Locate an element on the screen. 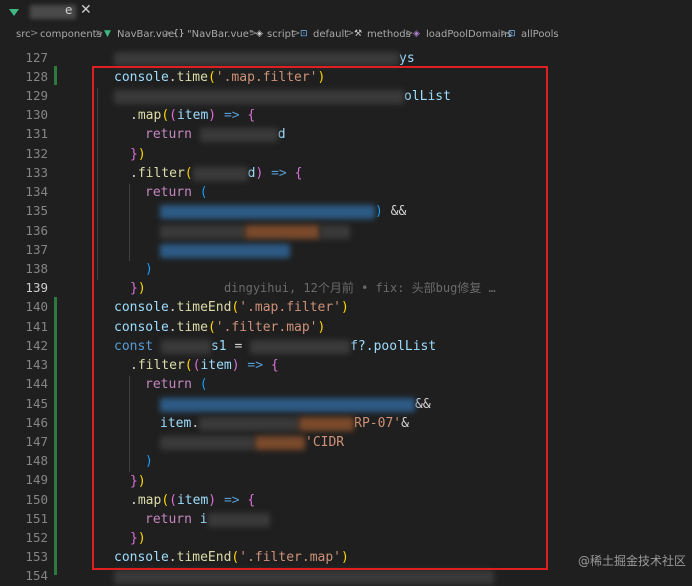 This screenshot has height=586, width=692. line-number: 145 is located at coordinates (36, 403).